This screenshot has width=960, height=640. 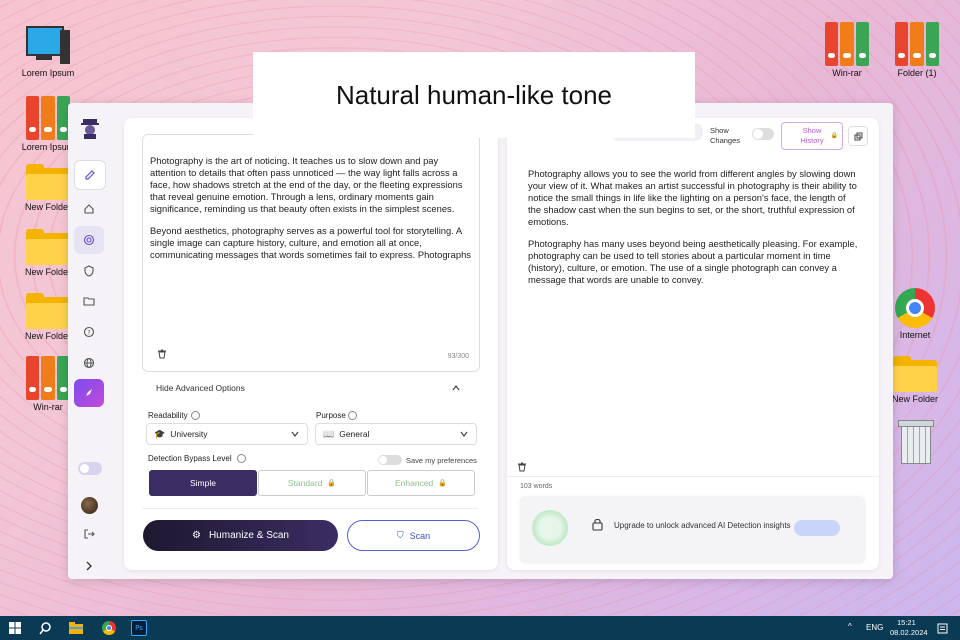 I want to click on save-preferences-toggle, so click(x=390, y=460).